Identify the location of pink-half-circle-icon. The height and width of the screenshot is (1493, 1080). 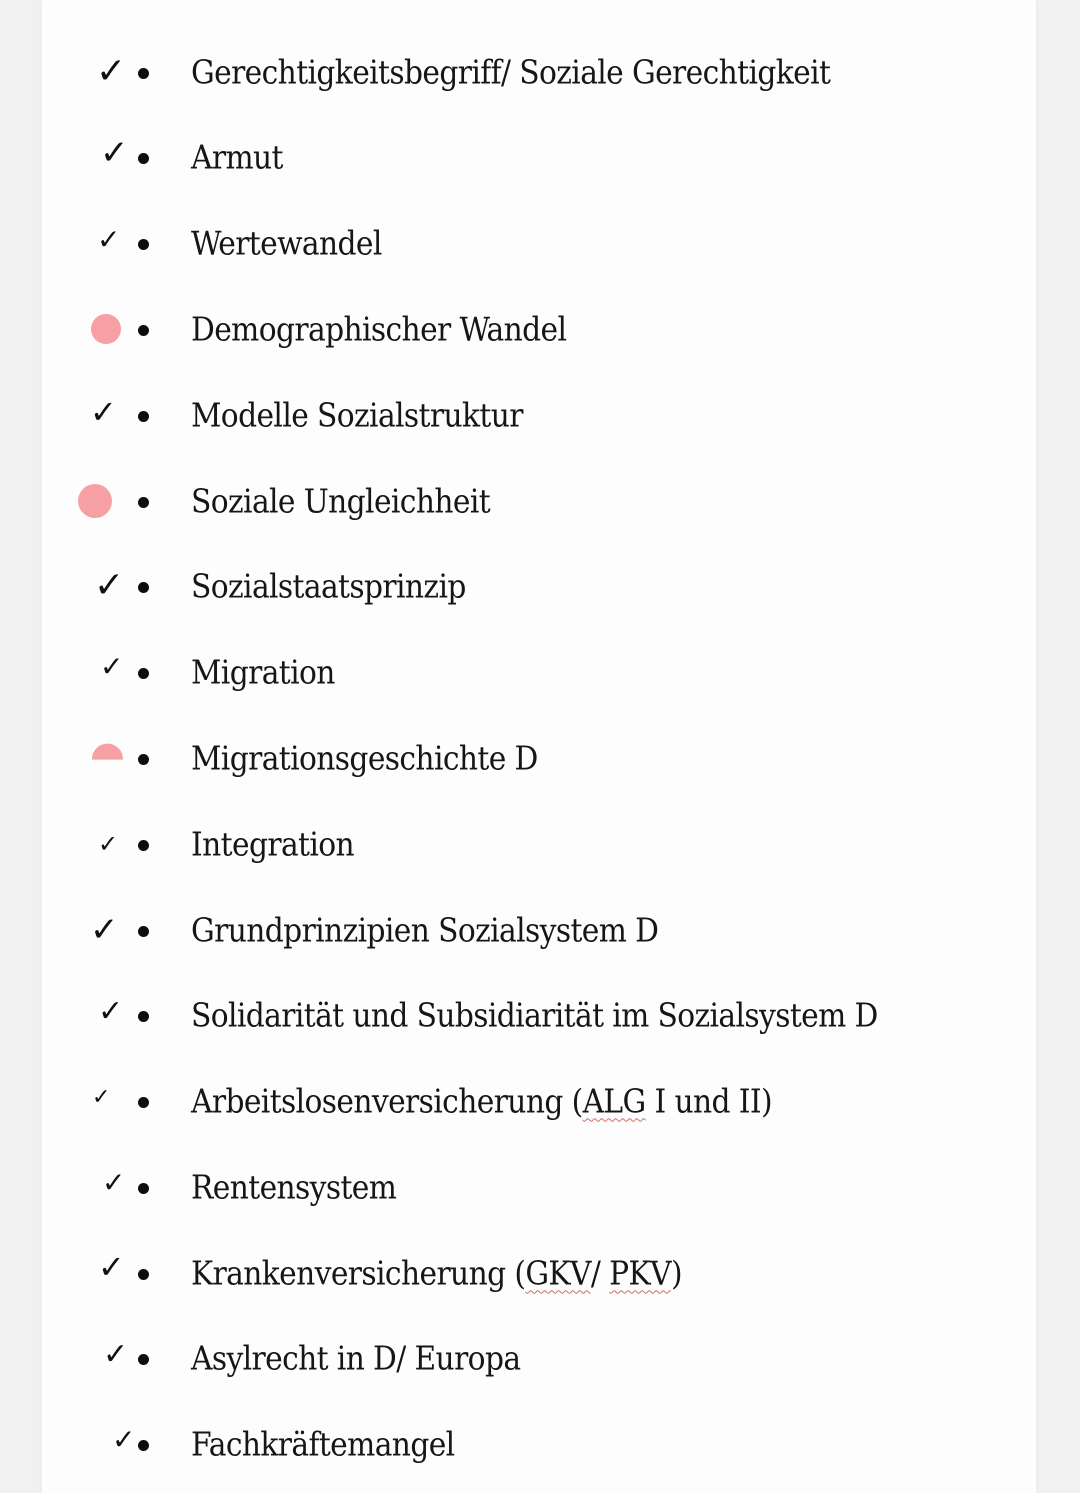
(107, 751).